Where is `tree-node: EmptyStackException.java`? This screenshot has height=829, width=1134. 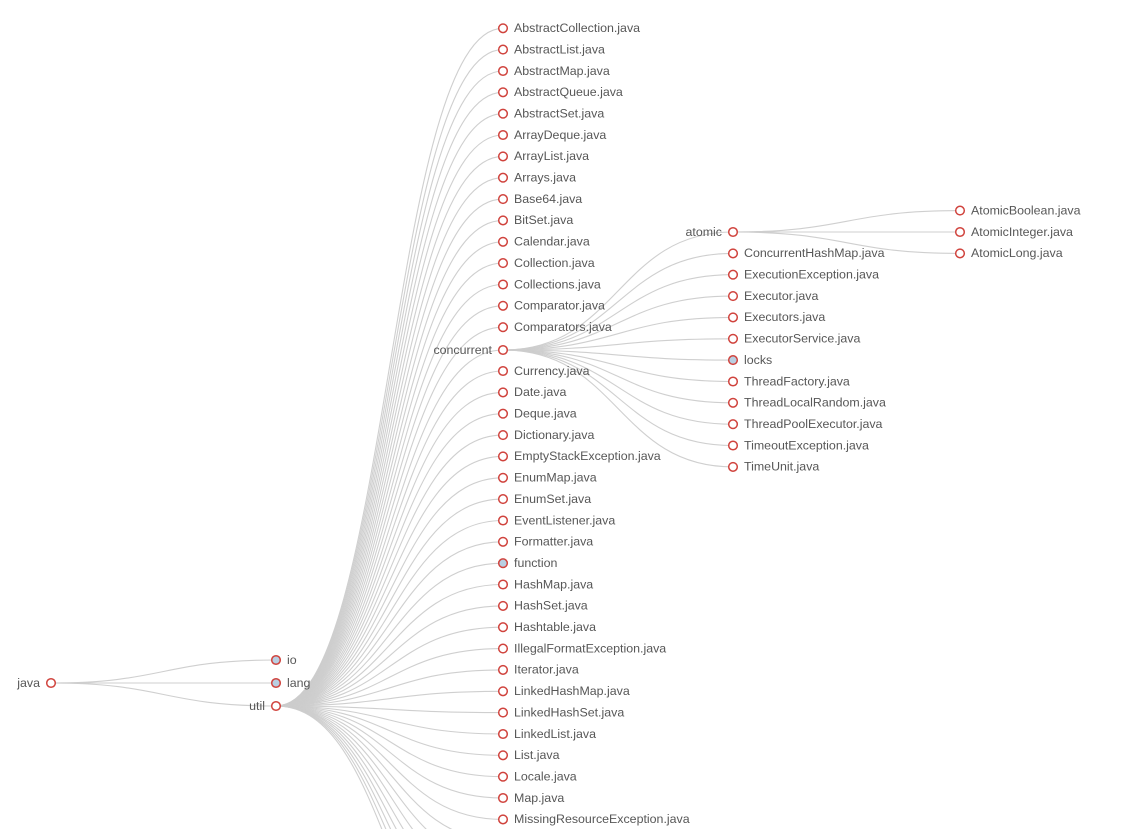 tree-node: EmptyStackException.java is located at coordinates (579, 456).